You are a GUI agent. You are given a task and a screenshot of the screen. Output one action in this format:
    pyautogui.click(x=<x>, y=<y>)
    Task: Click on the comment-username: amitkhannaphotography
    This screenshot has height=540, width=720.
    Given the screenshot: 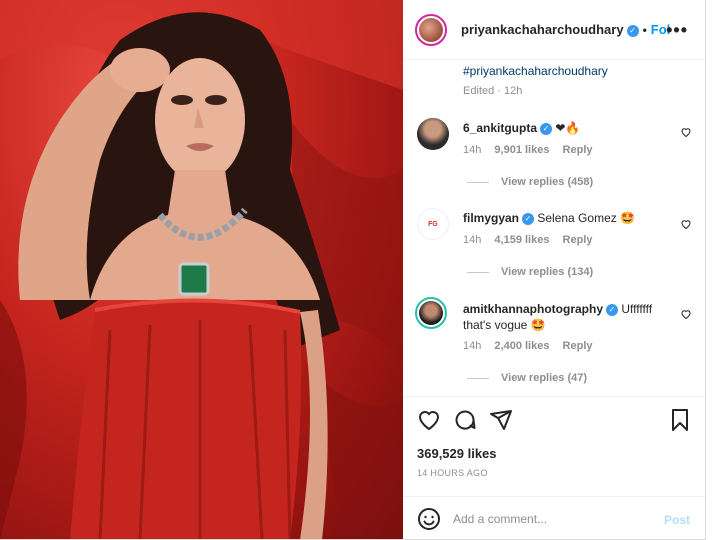 What is the action you would take?
    pyautogui.click(x=533, y=309)
    